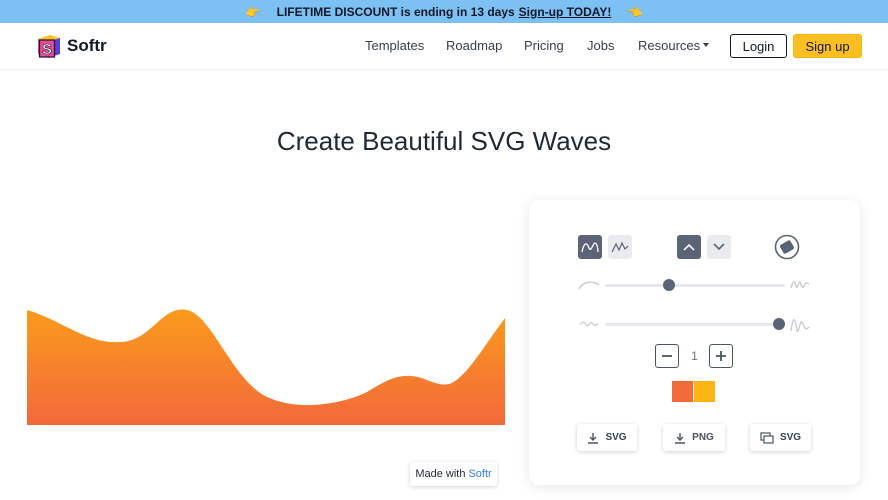 Image resolution: width=888 pixels, height=500 pixels. I want to click on peak-wave-icon, so click(620, 247).